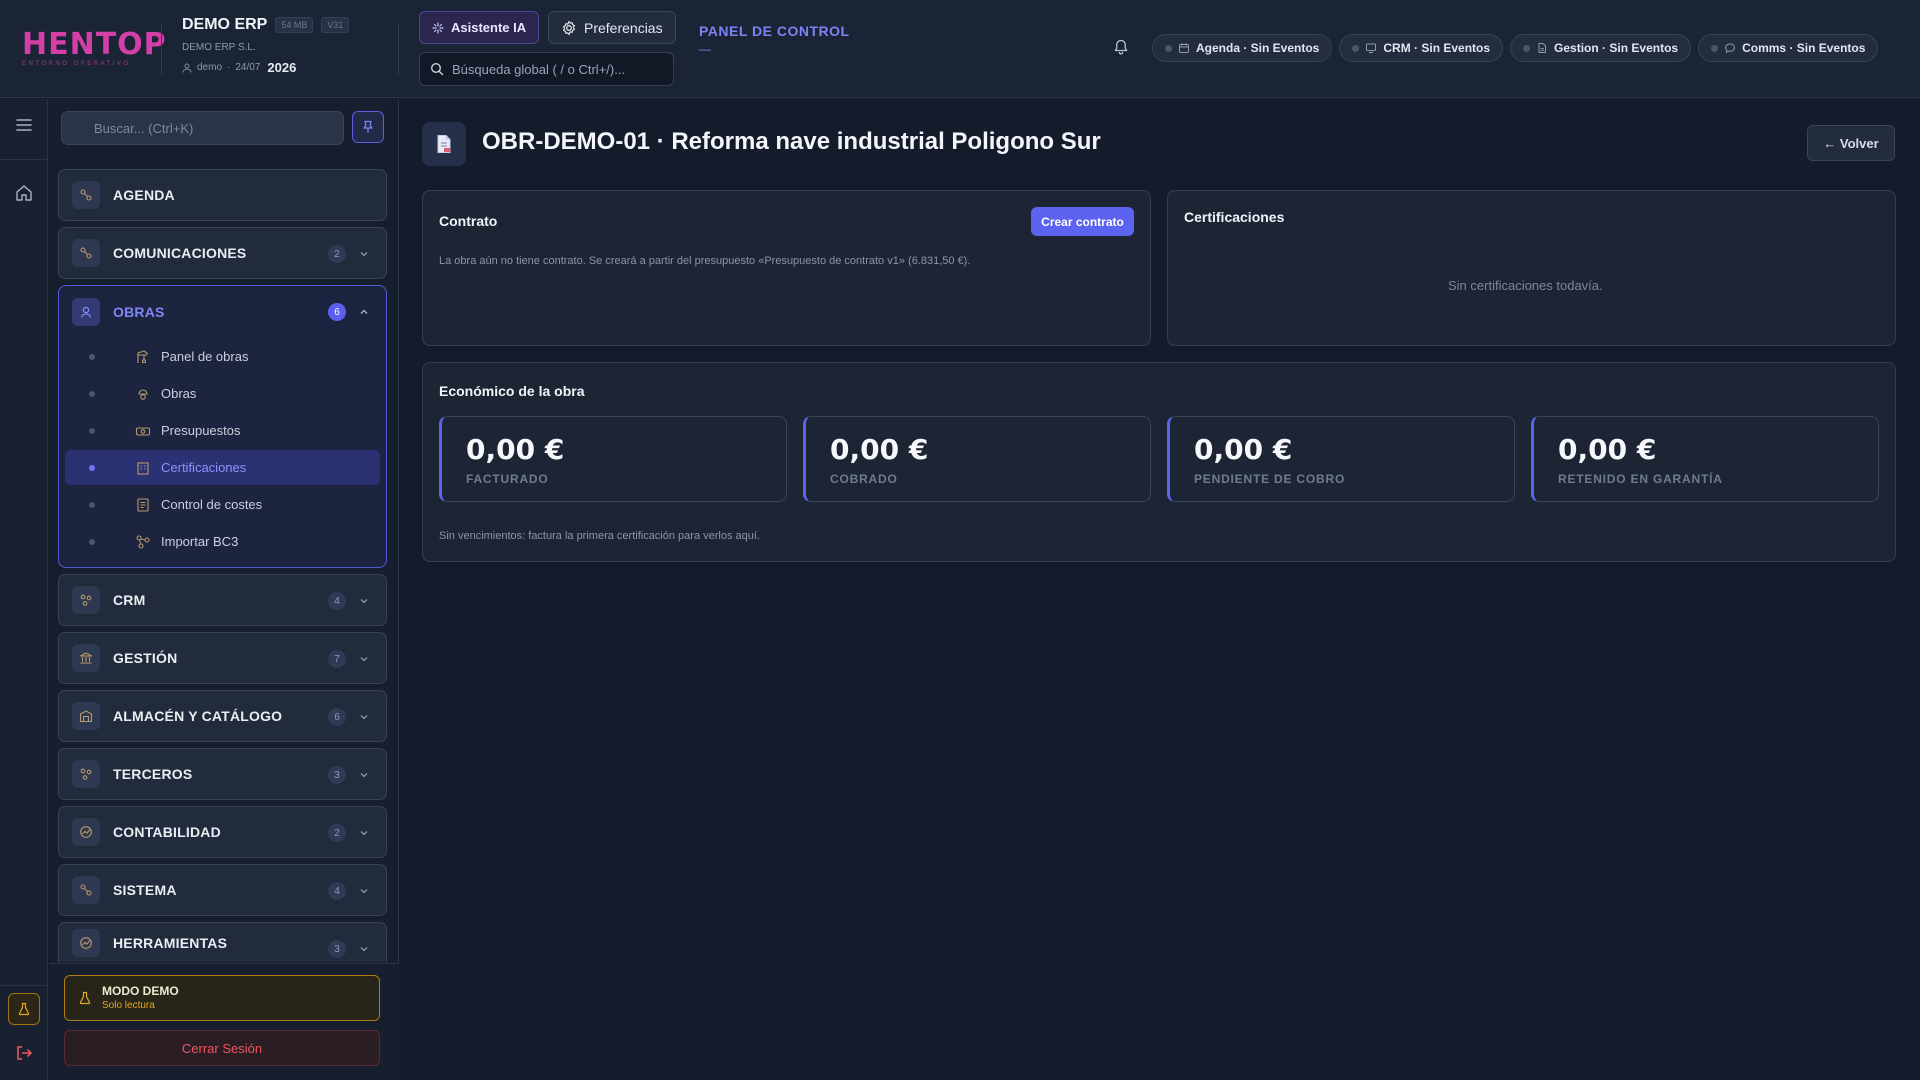 This screenshot has height=1080, width=1920. I want to click on crm-events-pill: CRM · Sin Eventos, so click(1421, 48).